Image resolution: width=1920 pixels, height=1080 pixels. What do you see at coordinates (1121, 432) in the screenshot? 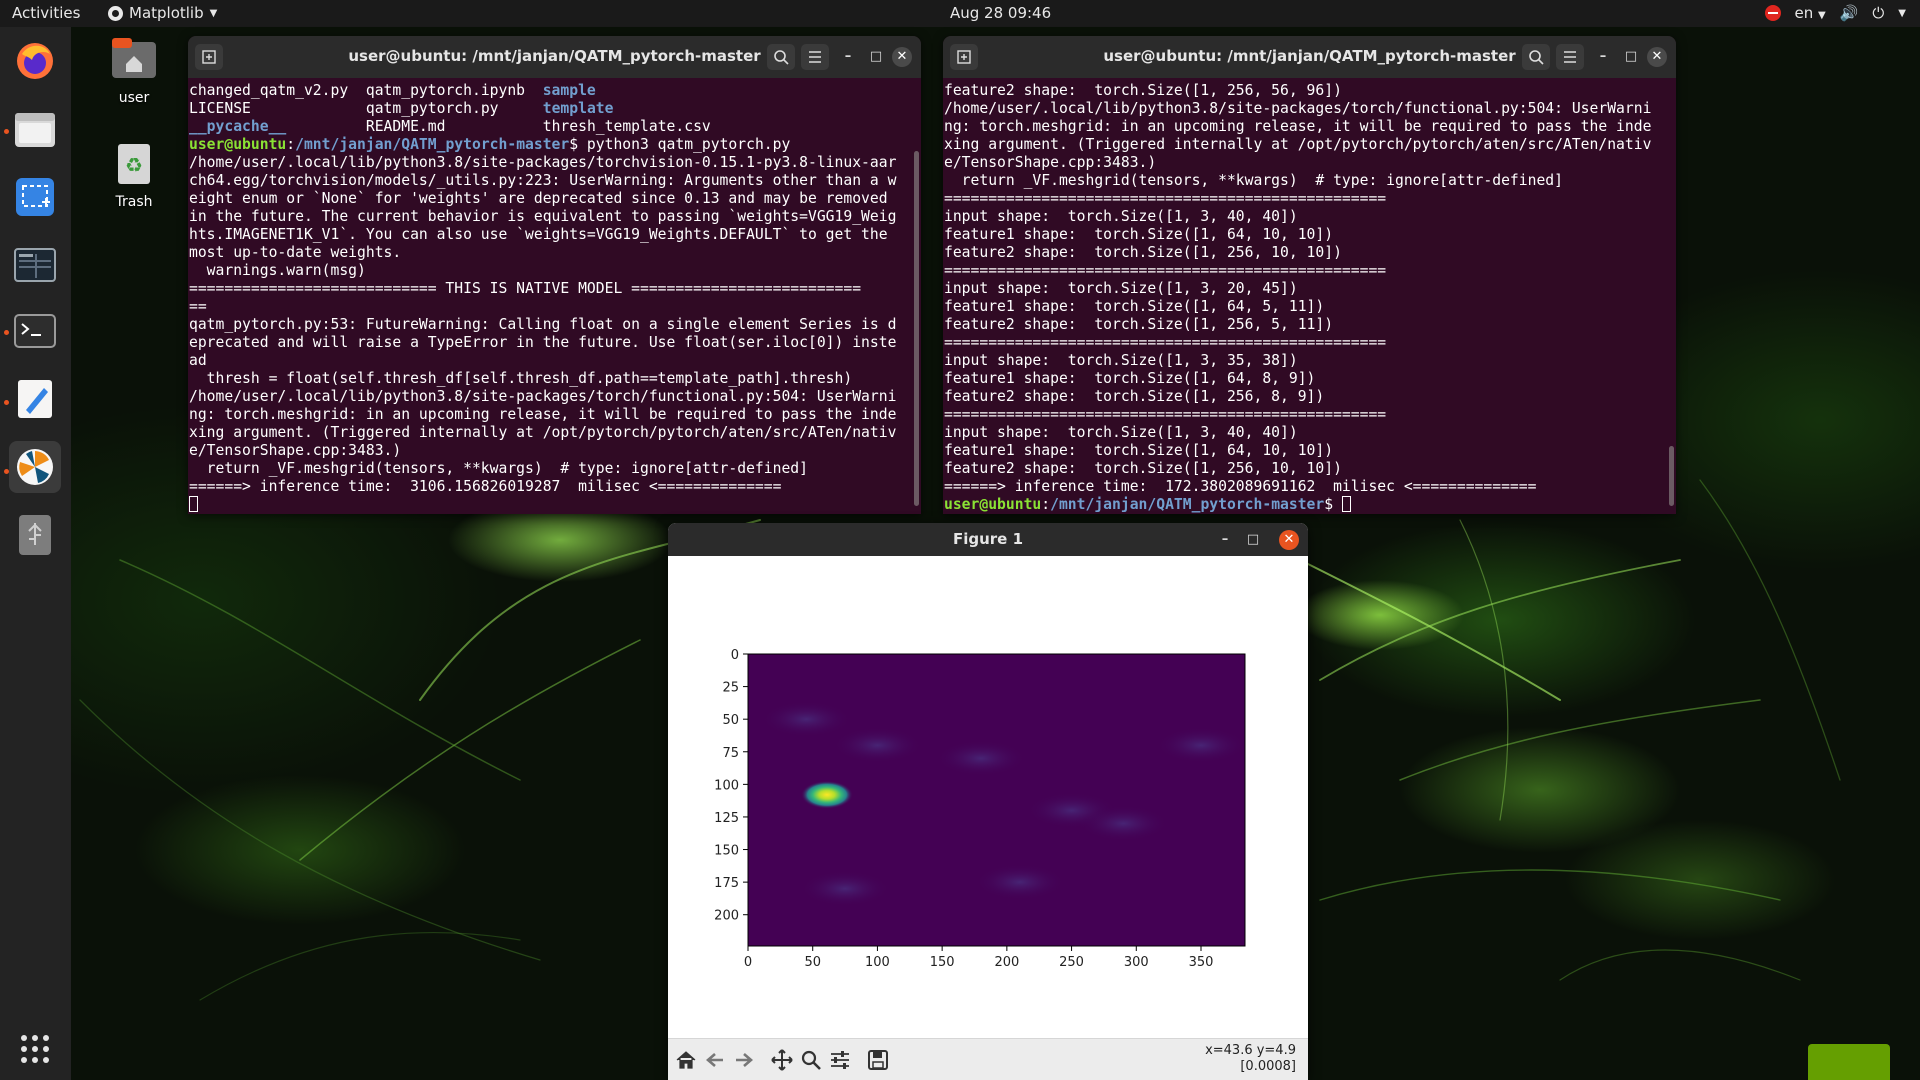
I see `output-text: input shape: torch.Size([1, 3, 40, 40])` at bounding box center [1121, 432].